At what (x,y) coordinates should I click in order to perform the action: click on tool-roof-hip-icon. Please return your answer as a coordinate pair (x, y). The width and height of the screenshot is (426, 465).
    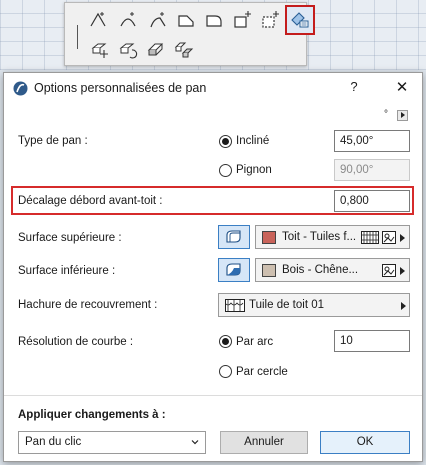
    Looking at the image, I should click on (214, 20).